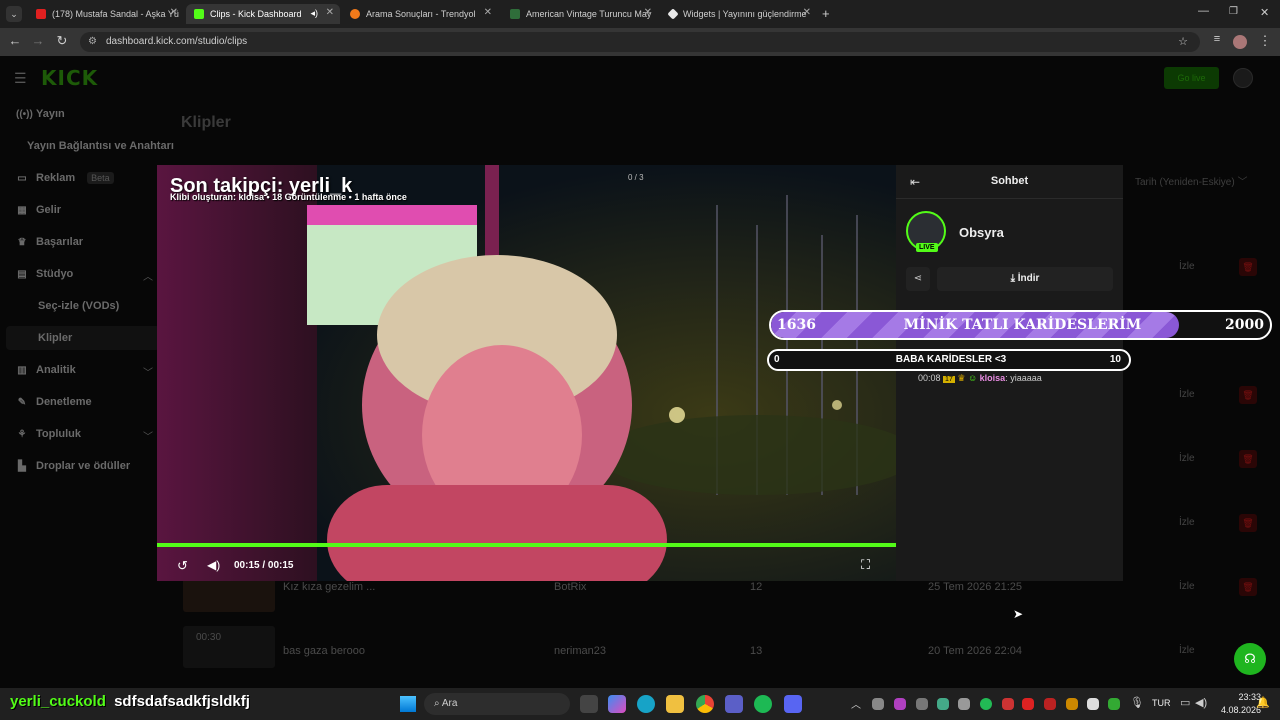  What do you see at coordinates (1191, 180) in the screenshot?
I see `sort-dropdown: Tarih (Yeniden-Eskiye) ﹀` at bounding box center [1191, 180].